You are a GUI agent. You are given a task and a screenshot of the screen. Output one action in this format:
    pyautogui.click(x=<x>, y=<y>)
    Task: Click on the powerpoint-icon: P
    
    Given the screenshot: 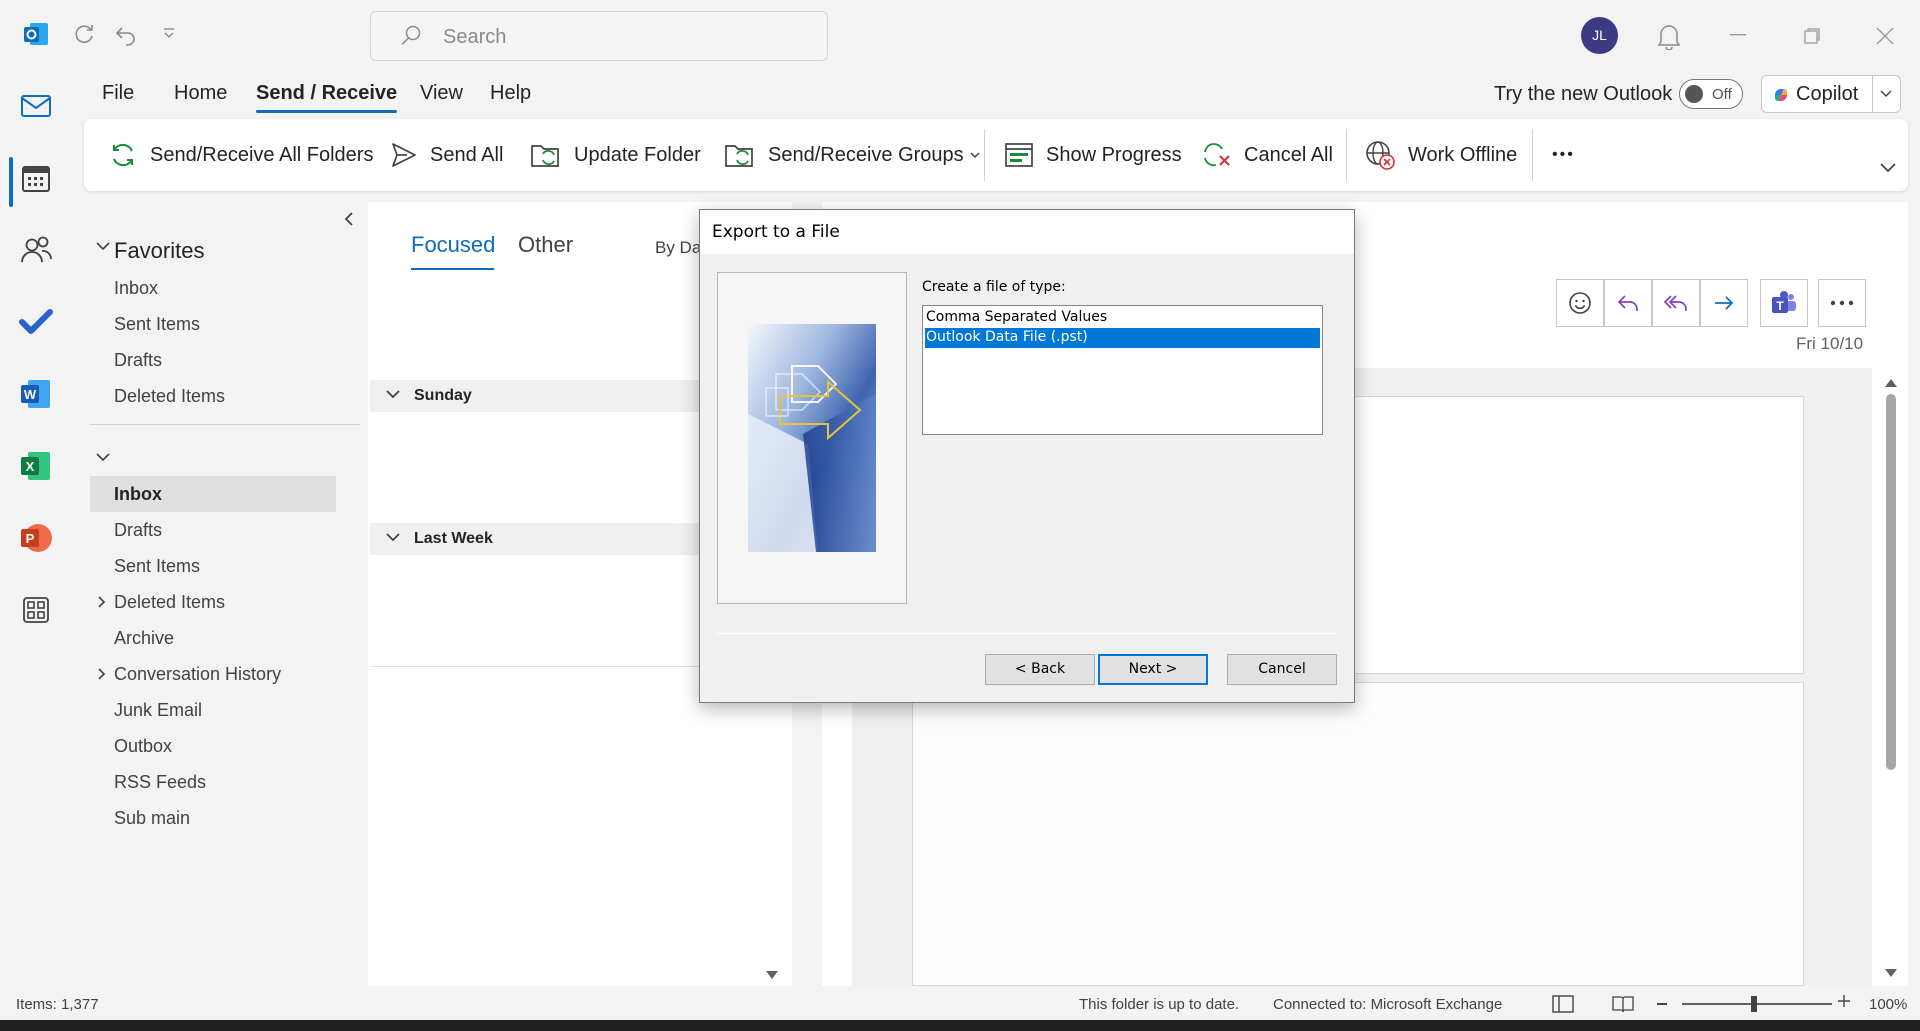 What is the action you would take?
    pyautogui.click(x=36, y=538)
    